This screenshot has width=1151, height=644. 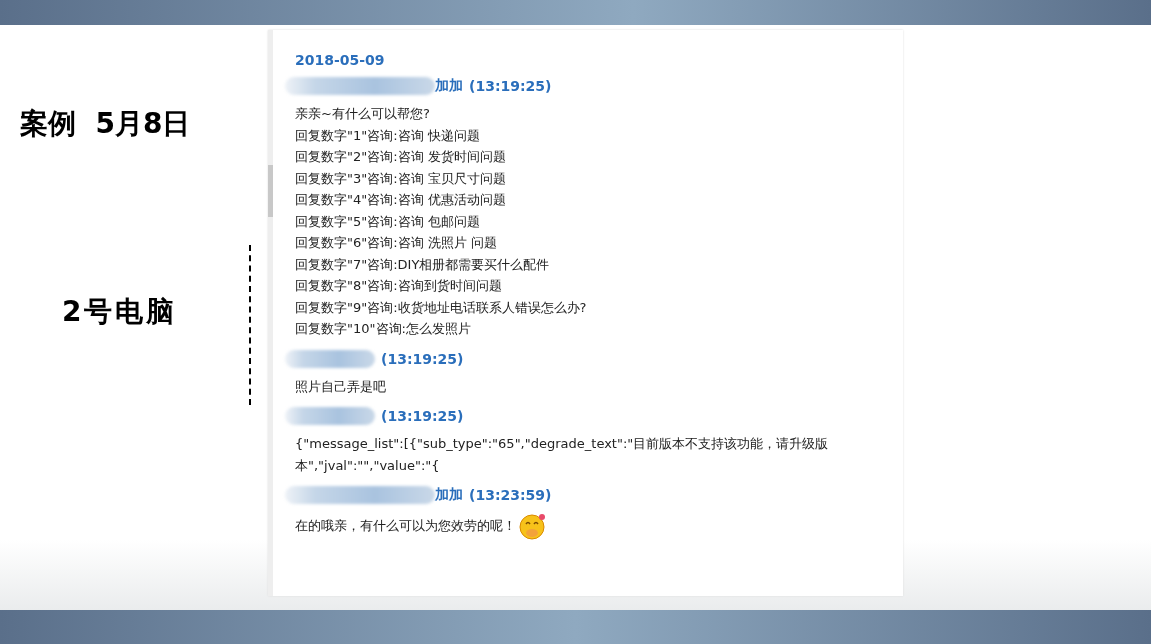 I want to click on message-time: (13:23:59), so click(x=510, y=495).